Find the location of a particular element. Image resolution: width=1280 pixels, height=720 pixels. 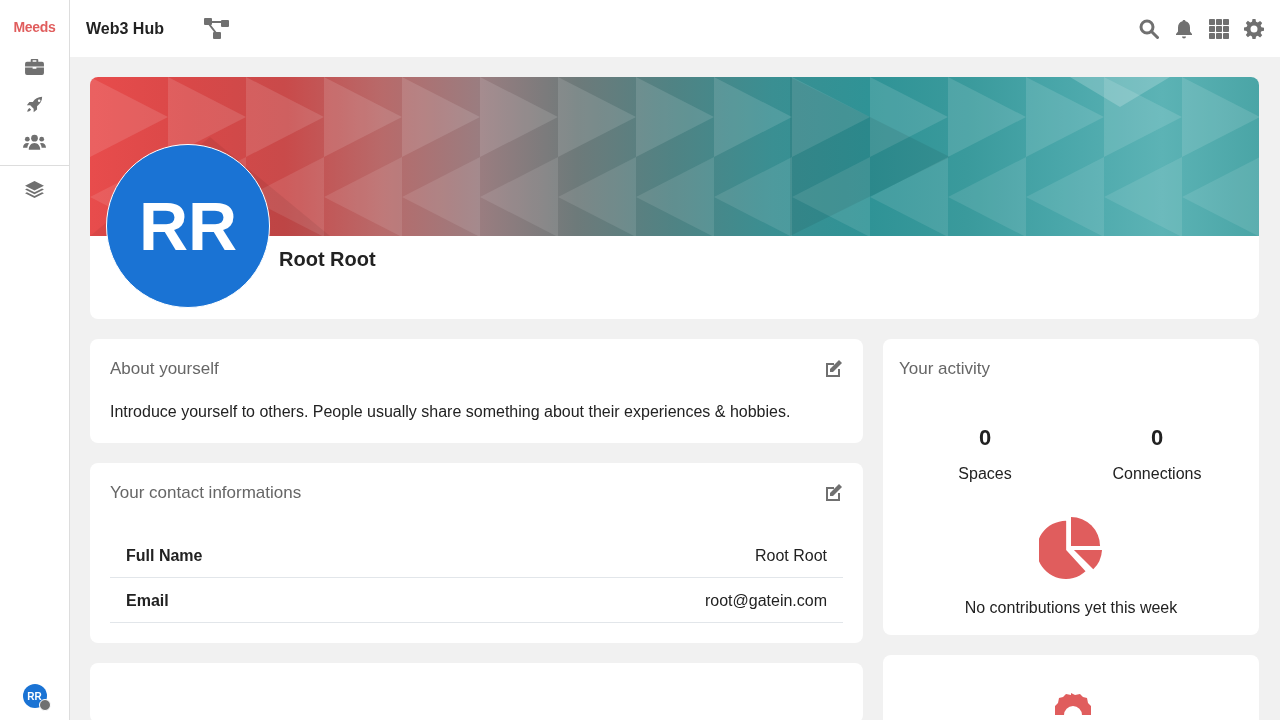

card-title: About yourself is located at coordinates (164, 369).